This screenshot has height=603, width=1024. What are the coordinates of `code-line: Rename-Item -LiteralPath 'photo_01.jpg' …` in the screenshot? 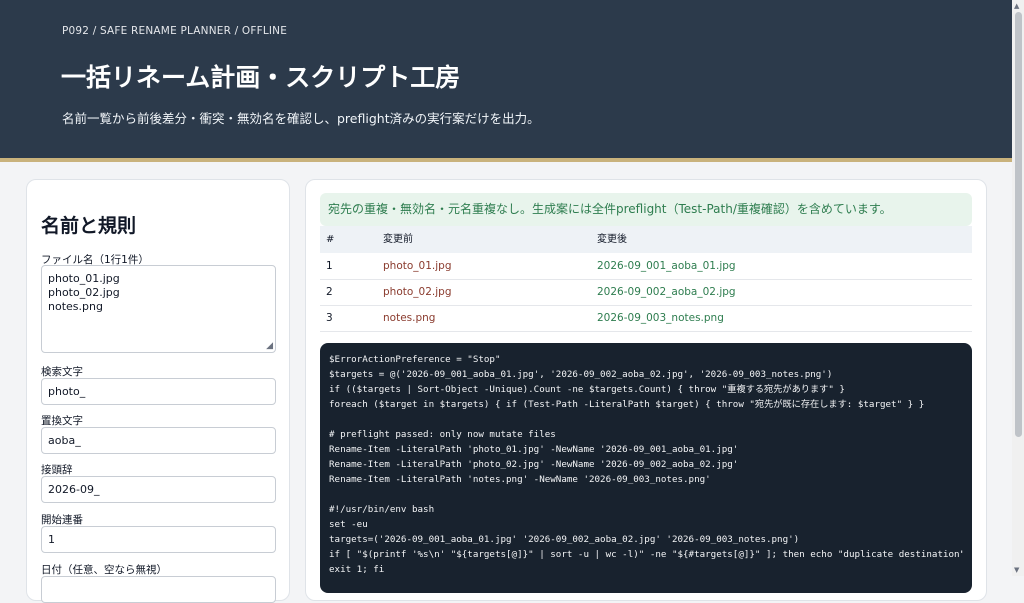 It's located at (534, 449).